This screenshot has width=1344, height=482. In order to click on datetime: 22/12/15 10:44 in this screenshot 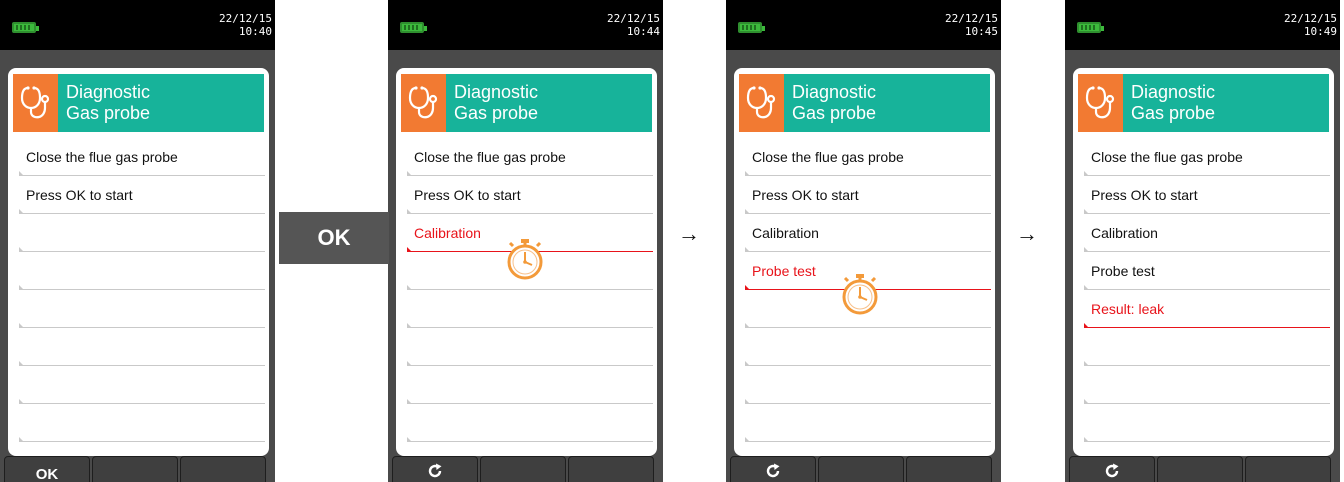, I will do `click(633, 25)`.